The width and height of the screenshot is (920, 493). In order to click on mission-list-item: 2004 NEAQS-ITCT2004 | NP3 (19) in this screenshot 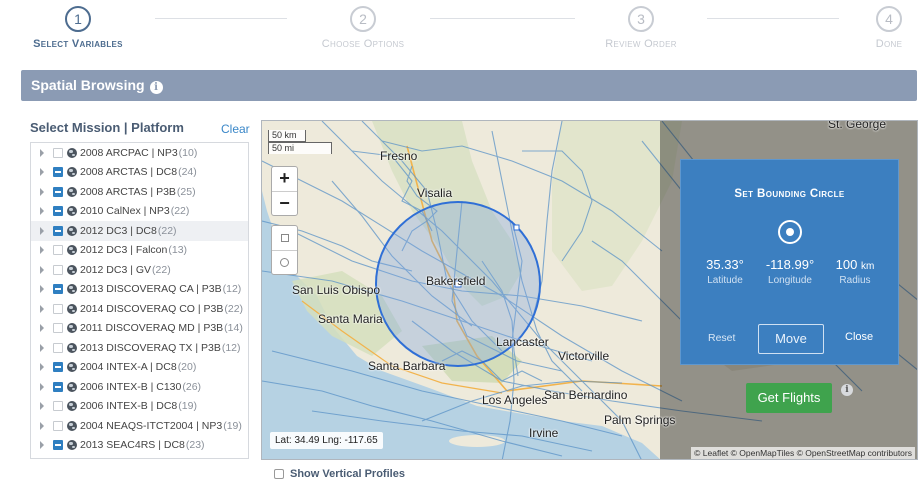, I will do `click(139, 426)`.